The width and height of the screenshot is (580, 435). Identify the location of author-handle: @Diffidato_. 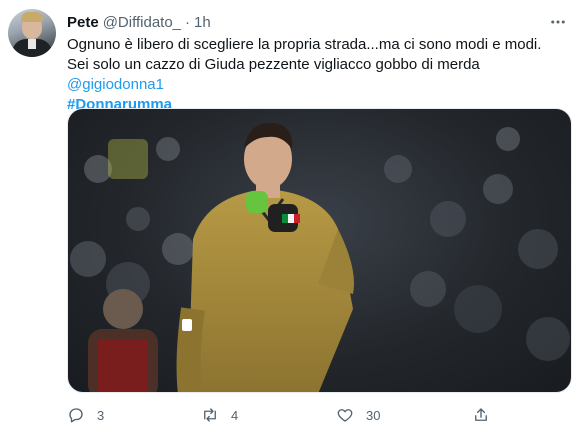
(142, 22).